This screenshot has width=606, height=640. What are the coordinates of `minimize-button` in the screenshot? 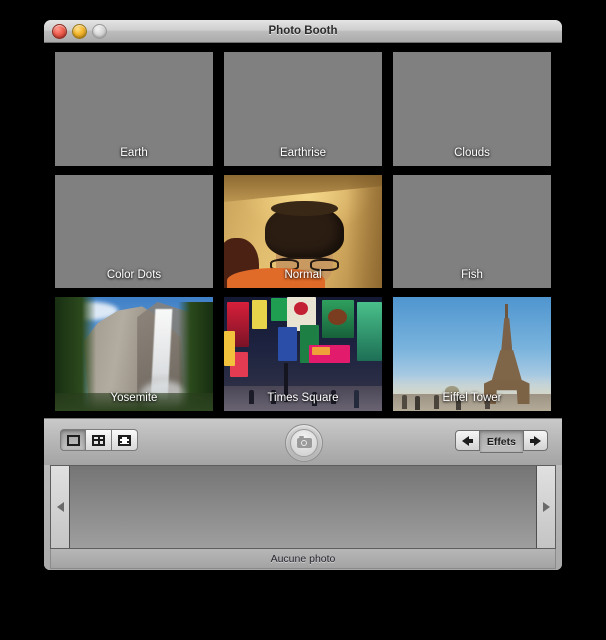 It's located at (79, 31).